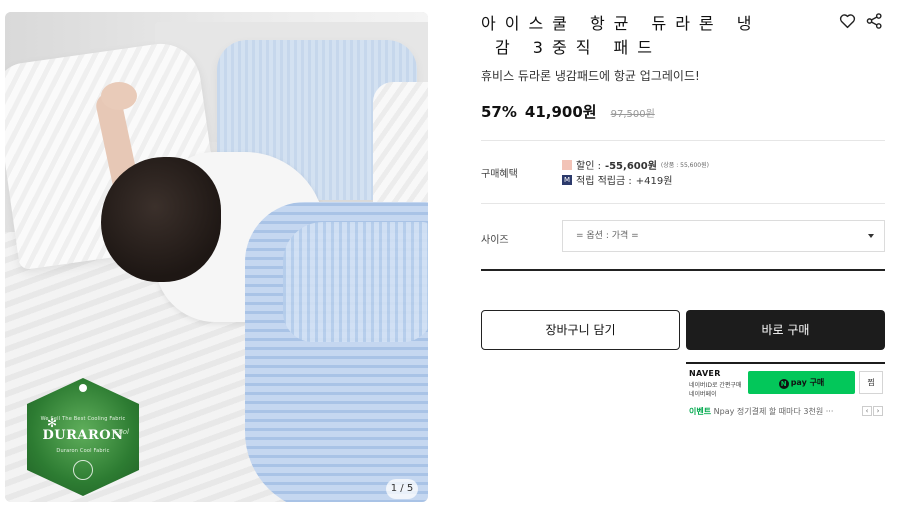 The width and height of the screenshot is (899, 506). I want to click on next-arrow-icon: ›, so click(878, 411).